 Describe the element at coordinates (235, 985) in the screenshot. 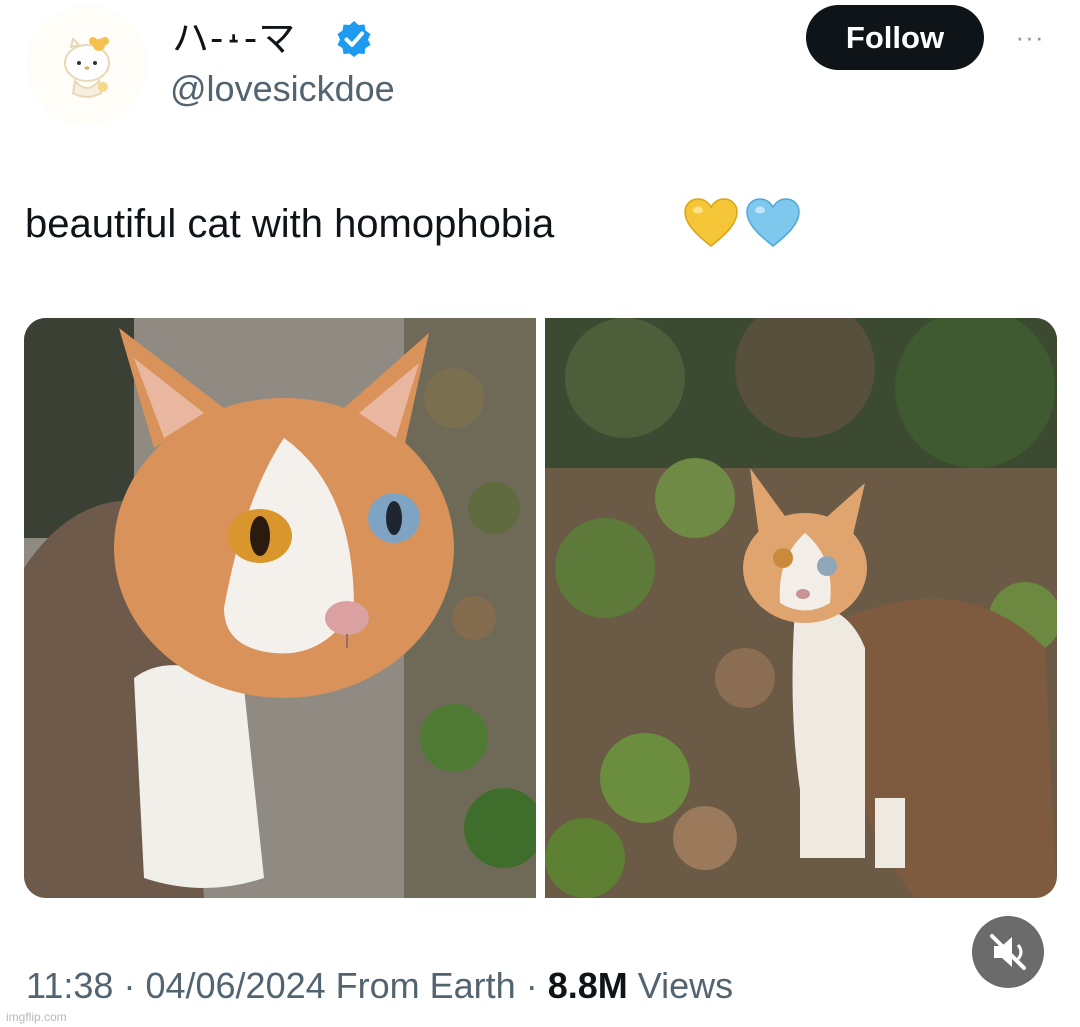

I see `tweet-date: 04/06/2024` at that location.